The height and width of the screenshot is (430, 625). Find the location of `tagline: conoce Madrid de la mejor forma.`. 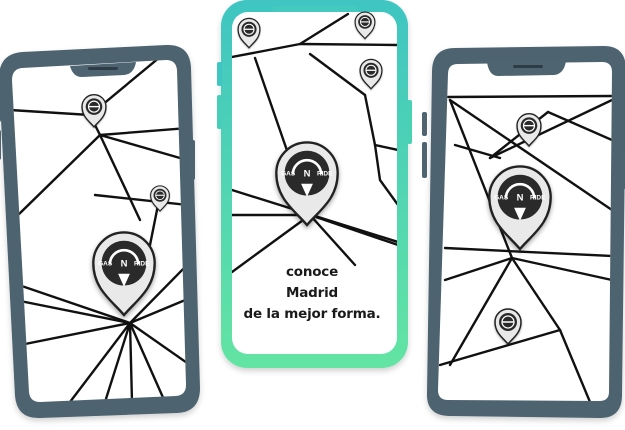

tagline: conoce Madrid de la mejor forma. is located at coordinates (312, 293).